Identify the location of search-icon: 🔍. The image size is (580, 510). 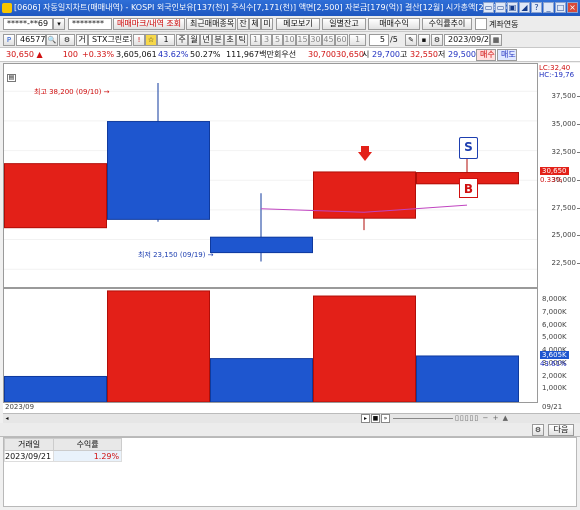
(52, 40).